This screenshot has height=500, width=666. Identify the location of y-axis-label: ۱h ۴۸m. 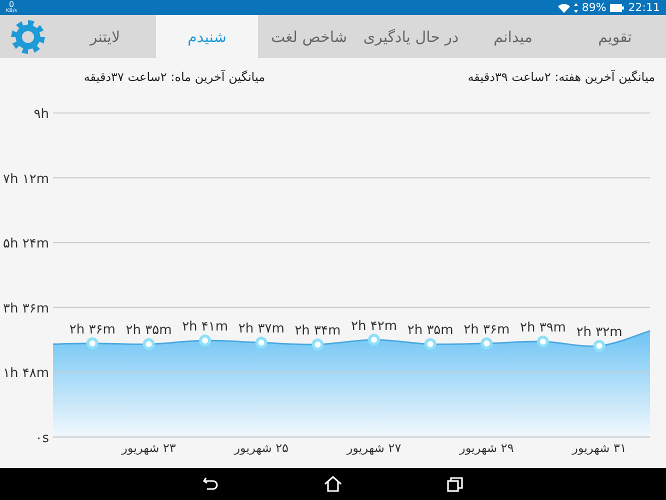
(26, 374).